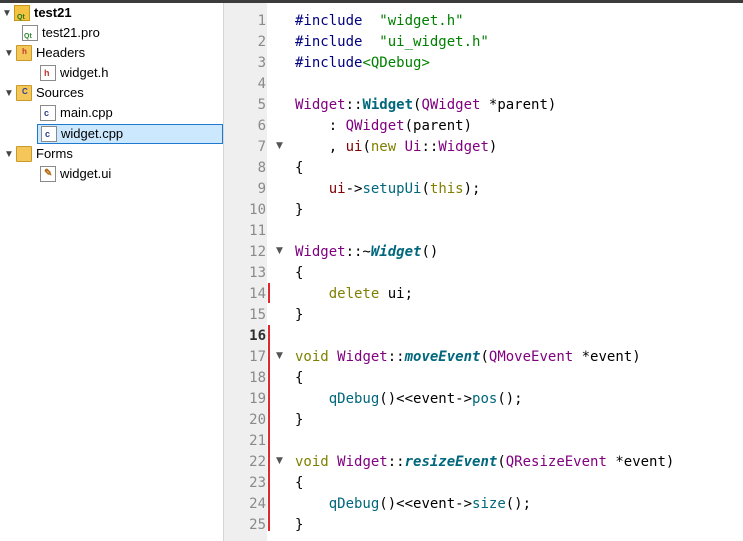  What do you see at coordinates (320, 126) in the screenshot?
I see `code-token: :` at bounding box center [320, 126].